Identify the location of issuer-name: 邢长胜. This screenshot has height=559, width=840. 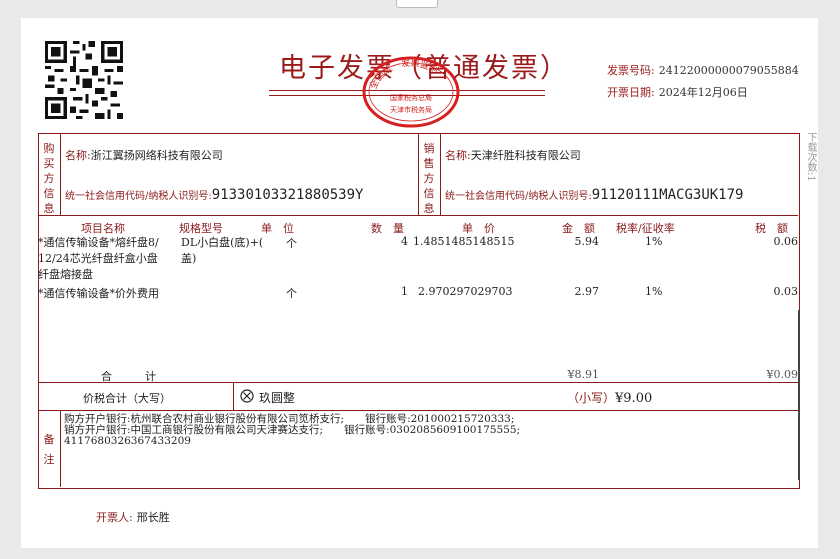
(153, 517).